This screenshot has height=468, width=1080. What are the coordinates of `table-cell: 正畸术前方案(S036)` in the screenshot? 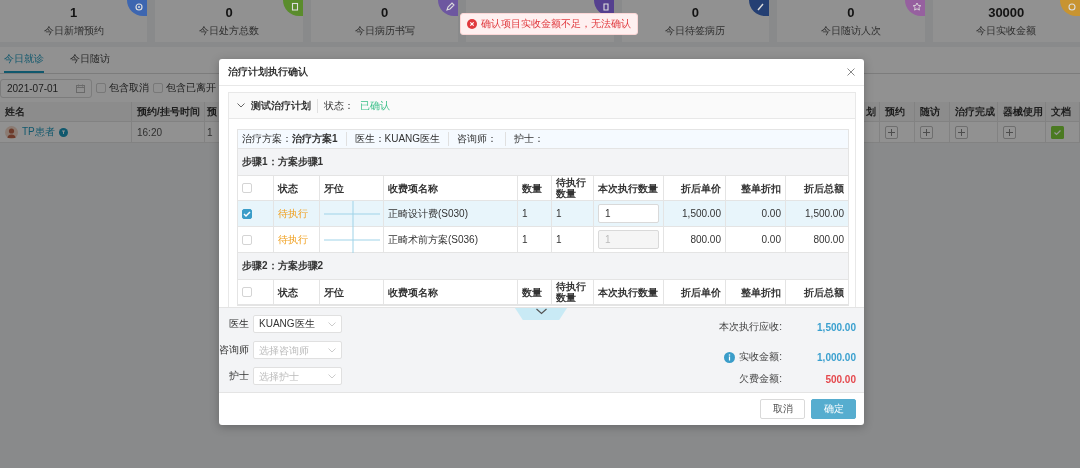 It's located at (451, 240).